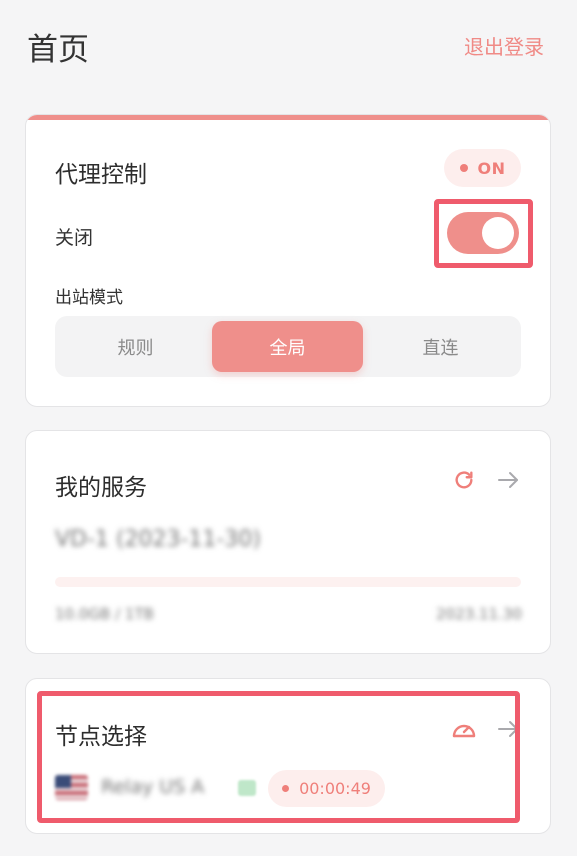 The width and height of the screenshot is (577, 856). Describe the element at coordinates (504, 45) in the screenshot. I see `logout-link: 退出登录` at that location.